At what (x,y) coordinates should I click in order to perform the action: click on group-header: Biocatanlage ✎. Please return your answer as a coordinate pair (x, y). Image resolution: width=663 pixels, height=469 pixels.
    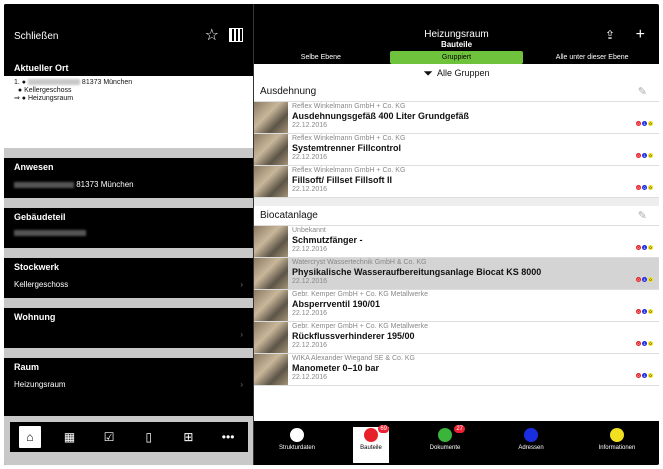
    Looking at the image, I should click on (456, 216).